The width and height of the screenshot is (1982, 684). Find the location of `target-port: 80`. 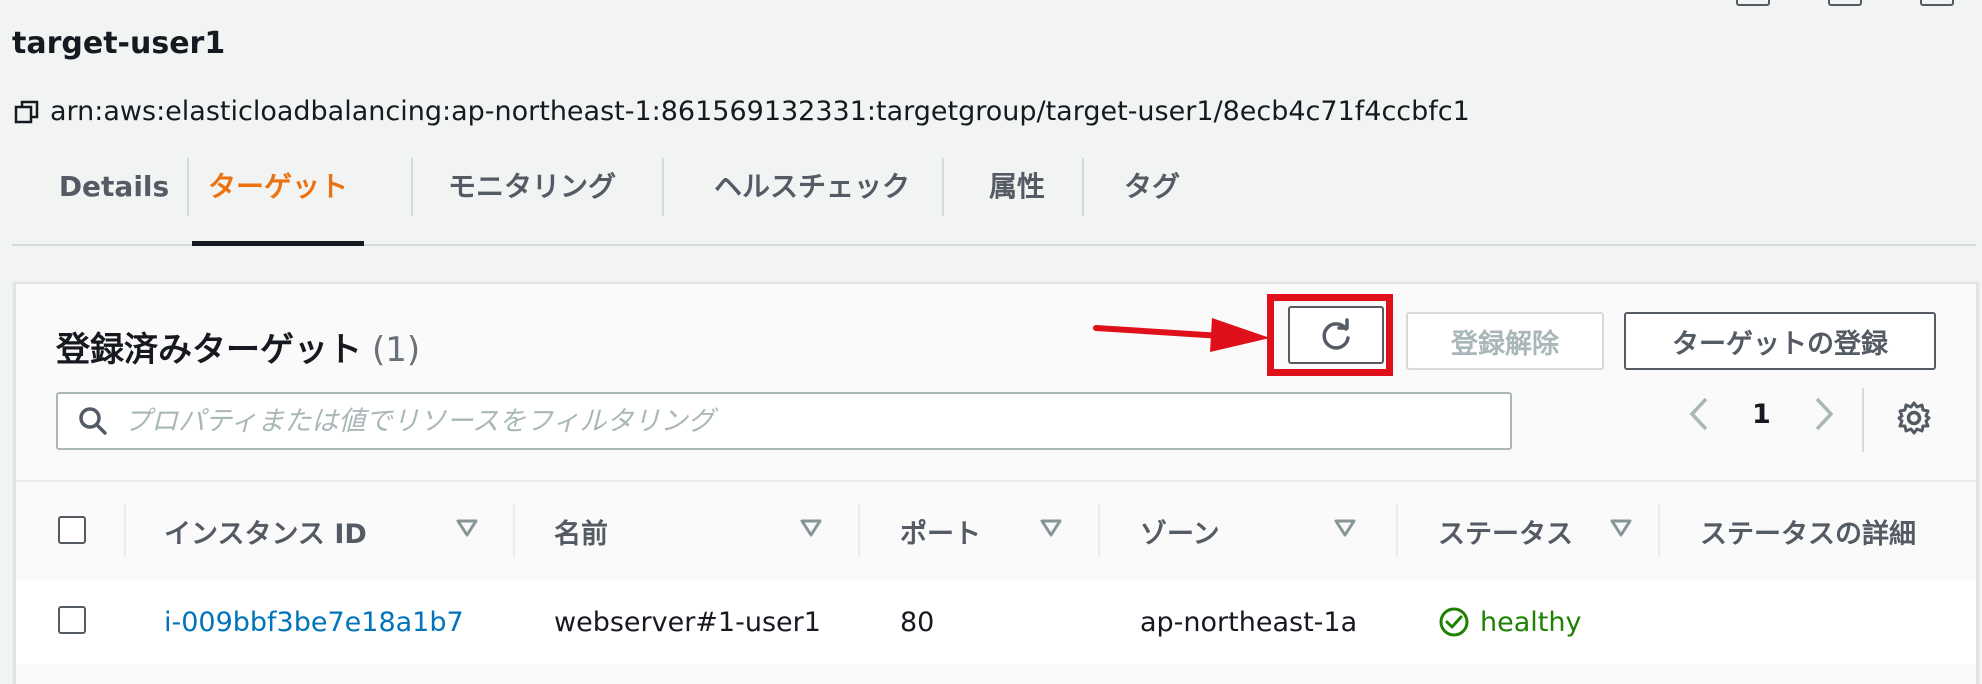

target-port: 80 is located at coordinates (917, 622).